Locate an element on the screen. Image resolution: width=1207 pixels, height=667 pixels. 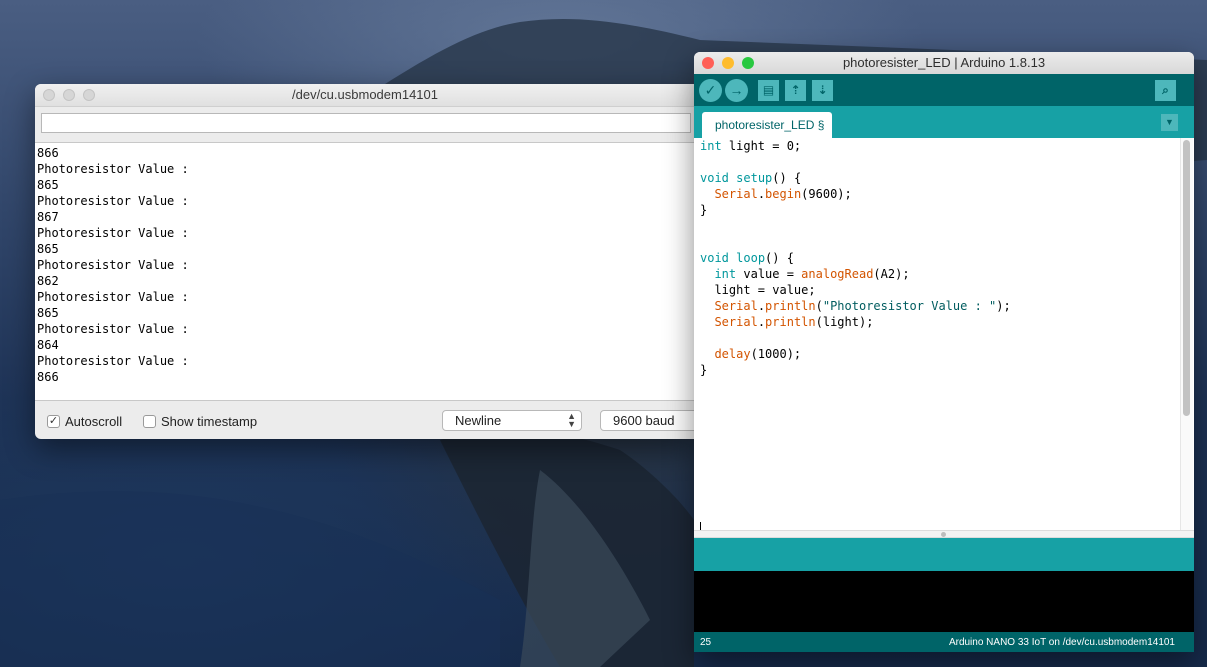
window-title: photoresister_LED | Arduino 1.8.13 is located at coordinates (944, 62).